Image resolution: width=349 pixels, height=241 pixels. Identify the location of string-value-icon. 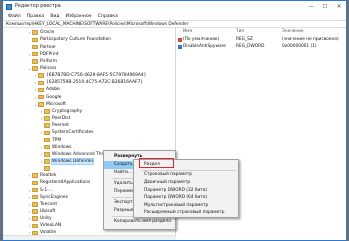
(180, 39).